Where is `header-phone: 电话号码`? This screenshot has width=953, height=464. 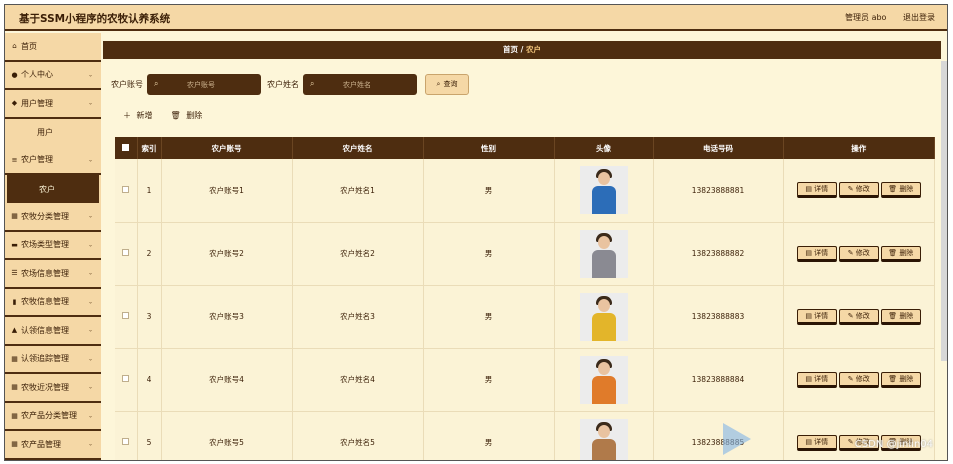
header-phone: 电话号码 is located at coordinates (718, 148).